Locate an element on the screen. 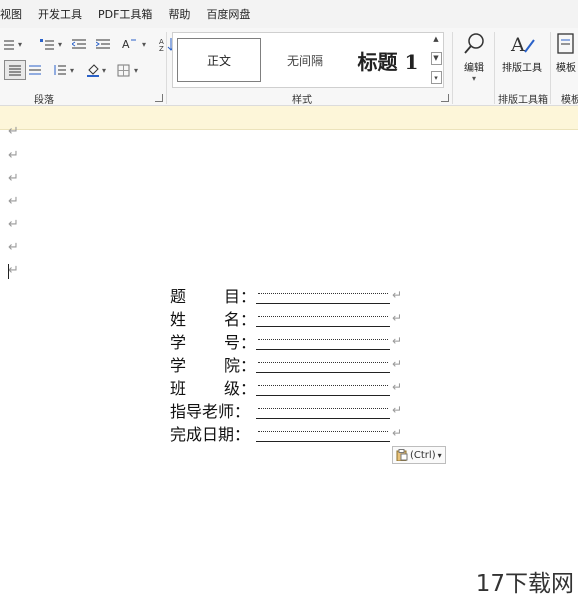  align-justify-icon is located at coordinates (15, 70).